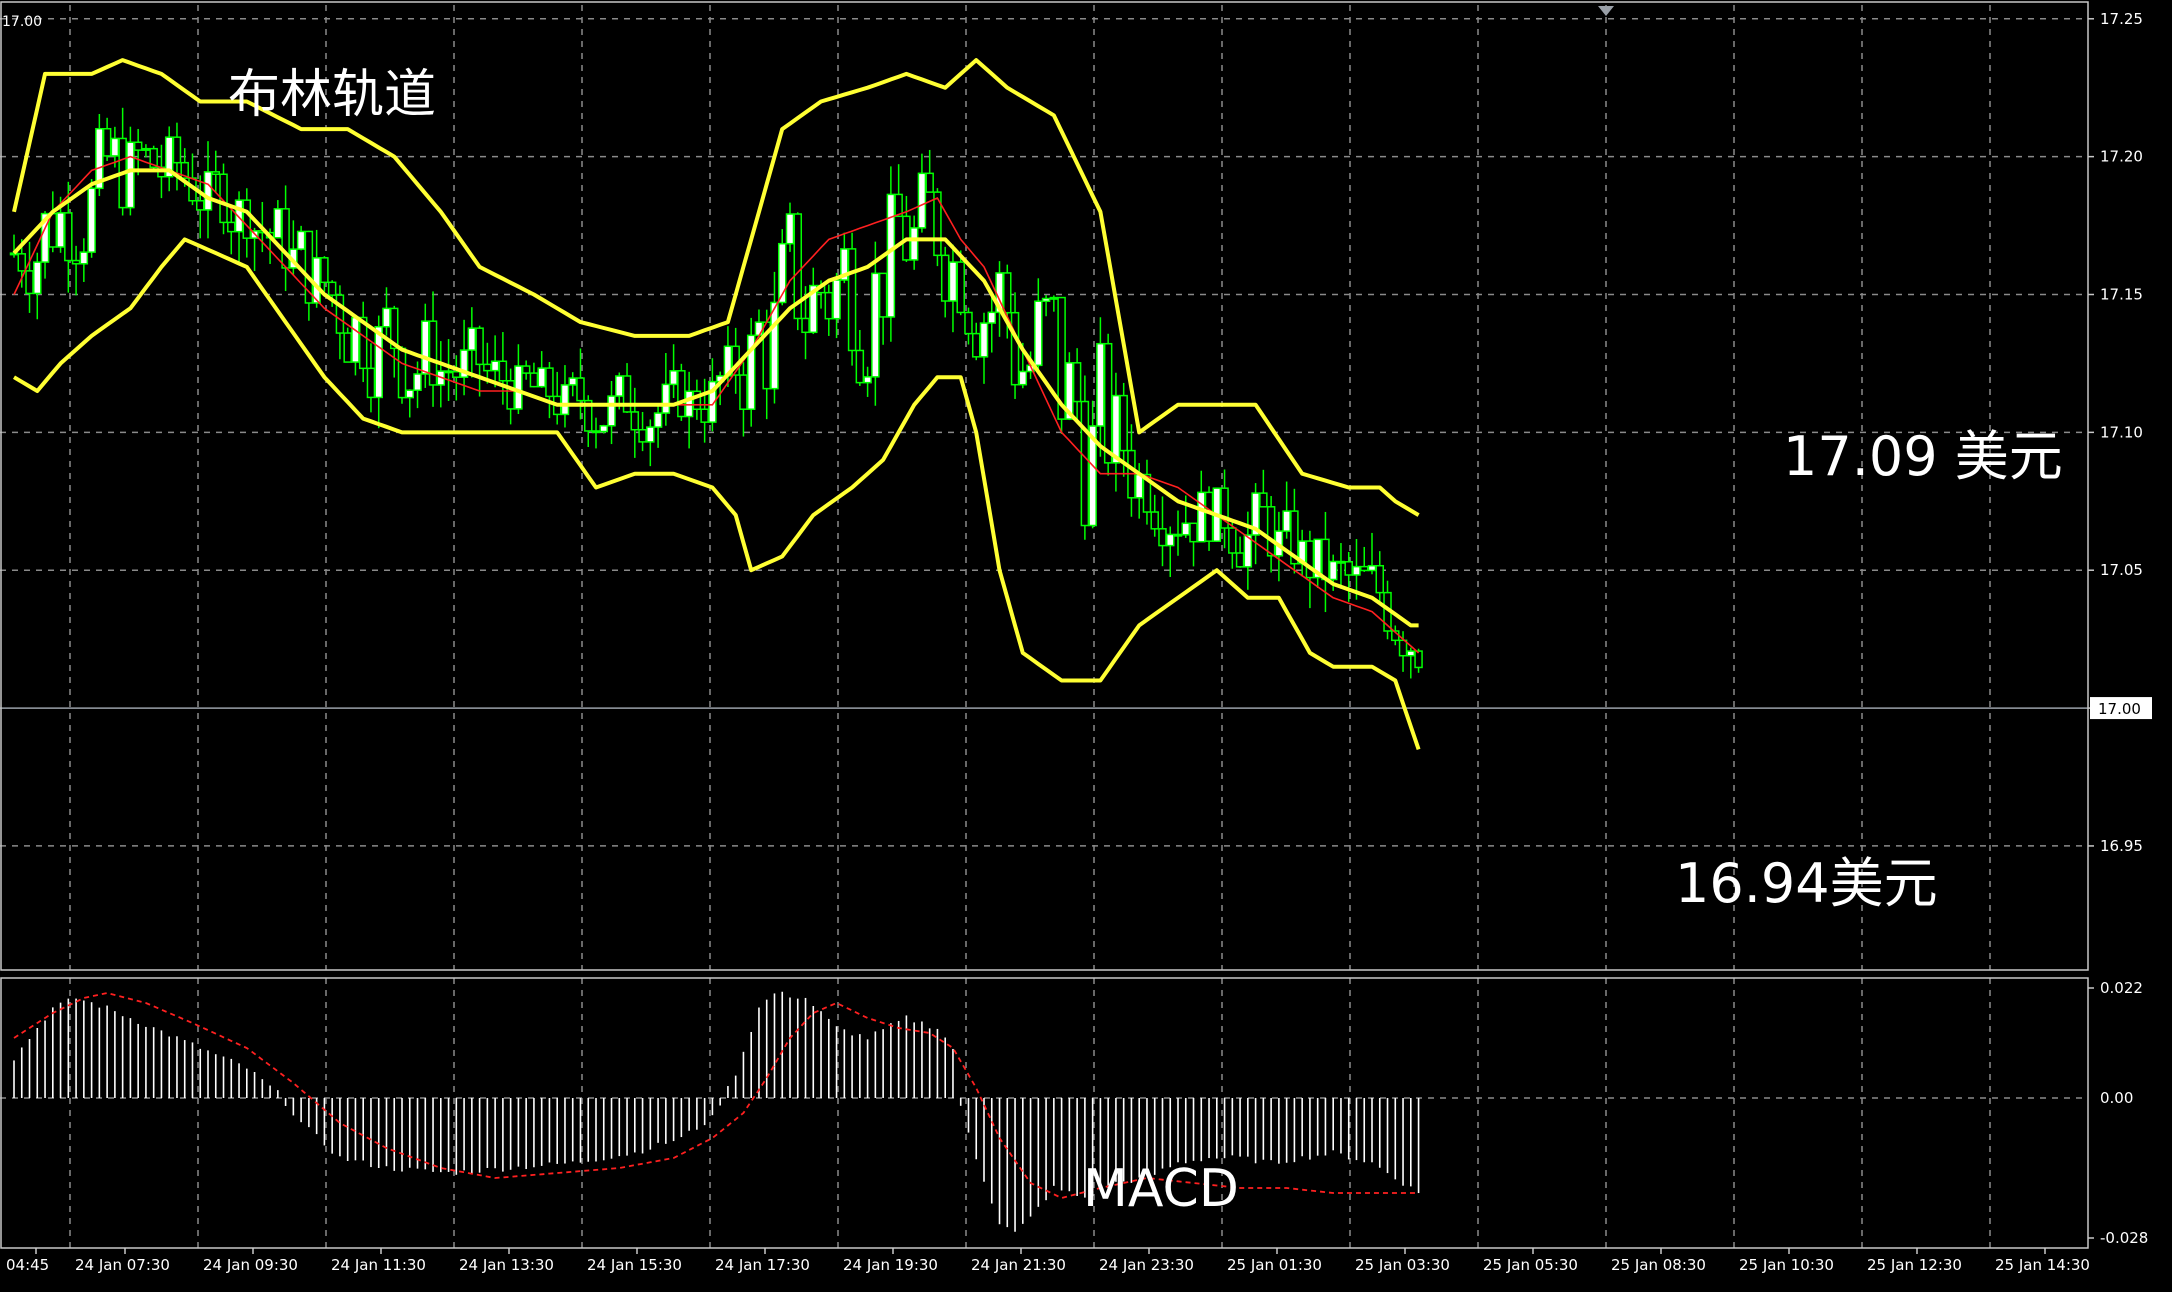  Describe the element at coordinates (1161, 1189) in the screenshot. I see `macd-title: MACD` at that location.